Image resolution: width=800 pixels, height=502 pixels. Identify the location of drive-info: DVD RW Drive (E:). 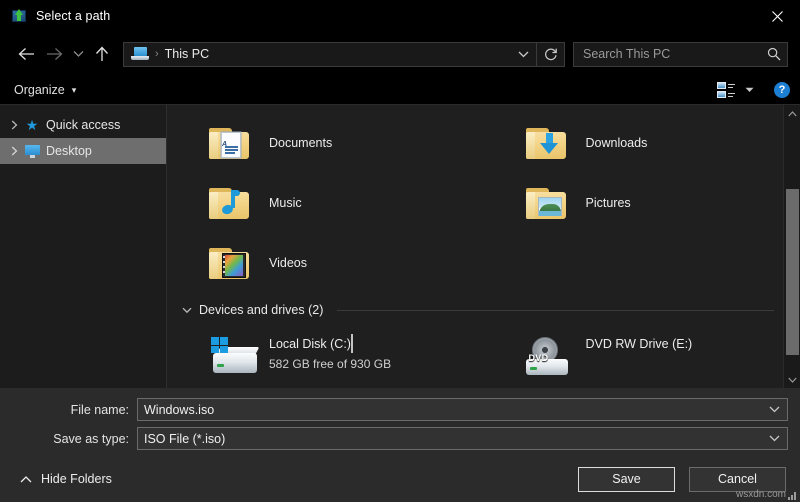
(639, 340).